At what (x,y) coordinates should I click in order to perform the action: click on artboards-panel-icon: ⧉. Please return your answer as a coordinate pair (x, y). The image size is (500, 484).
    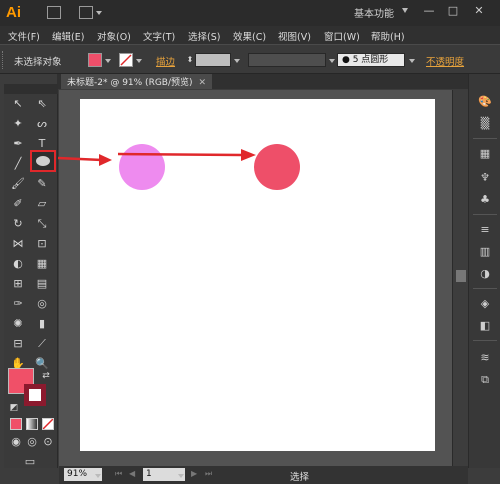
    Looking at the image, I should click on (485, 380).